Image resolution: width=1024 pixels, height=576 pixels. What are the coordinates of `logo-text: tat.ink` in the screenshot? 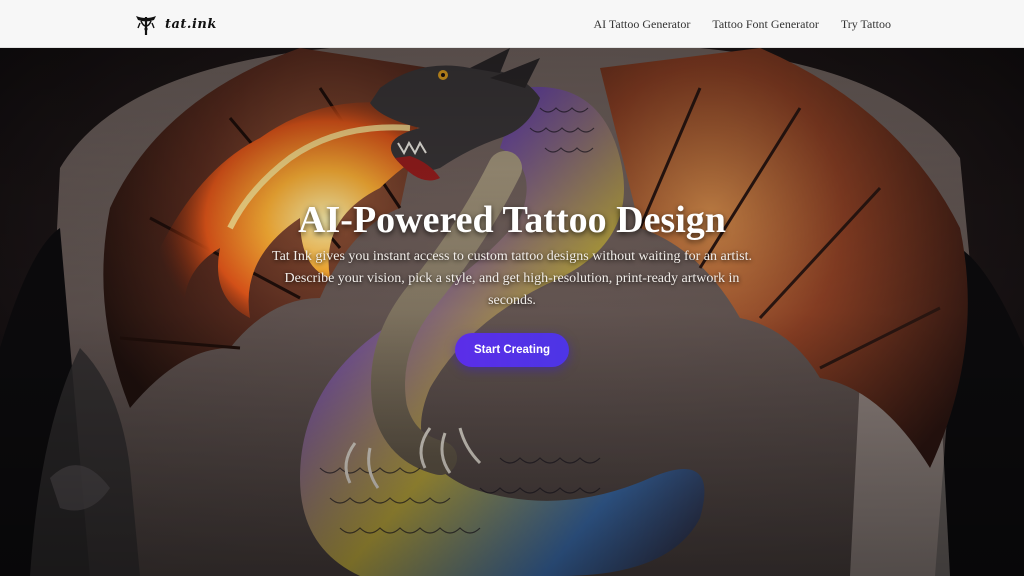 It's located at (191, 24).